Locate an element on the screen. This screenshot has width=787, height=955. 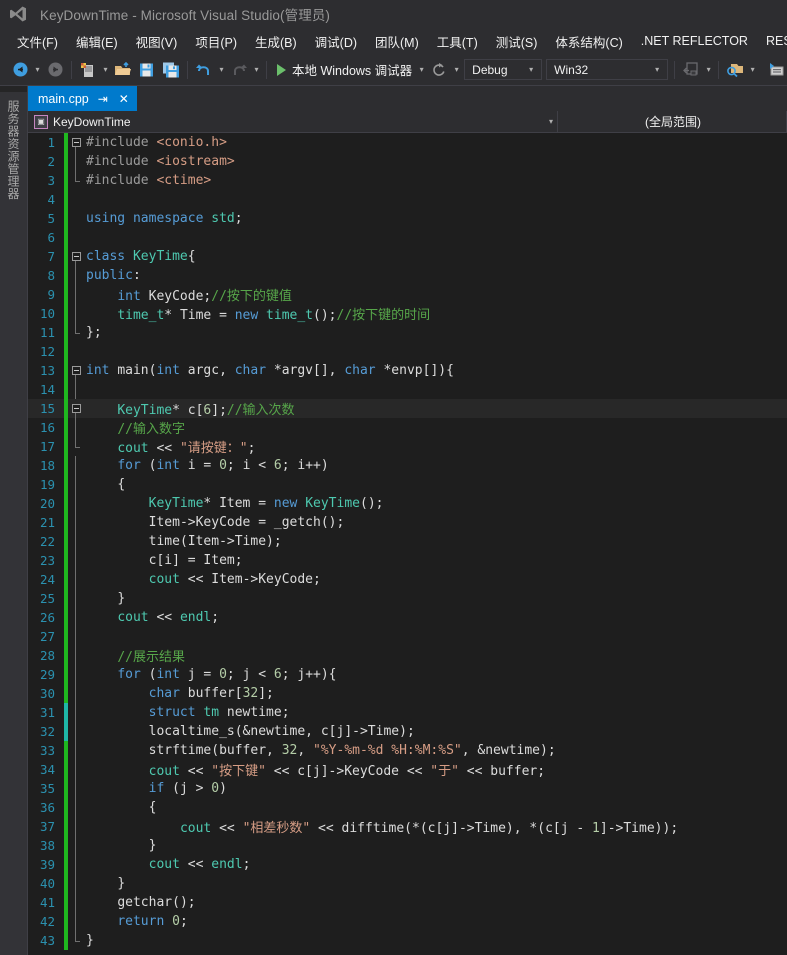
code-line: 22 time(Item->Time); is located at coordinates (407, 541).